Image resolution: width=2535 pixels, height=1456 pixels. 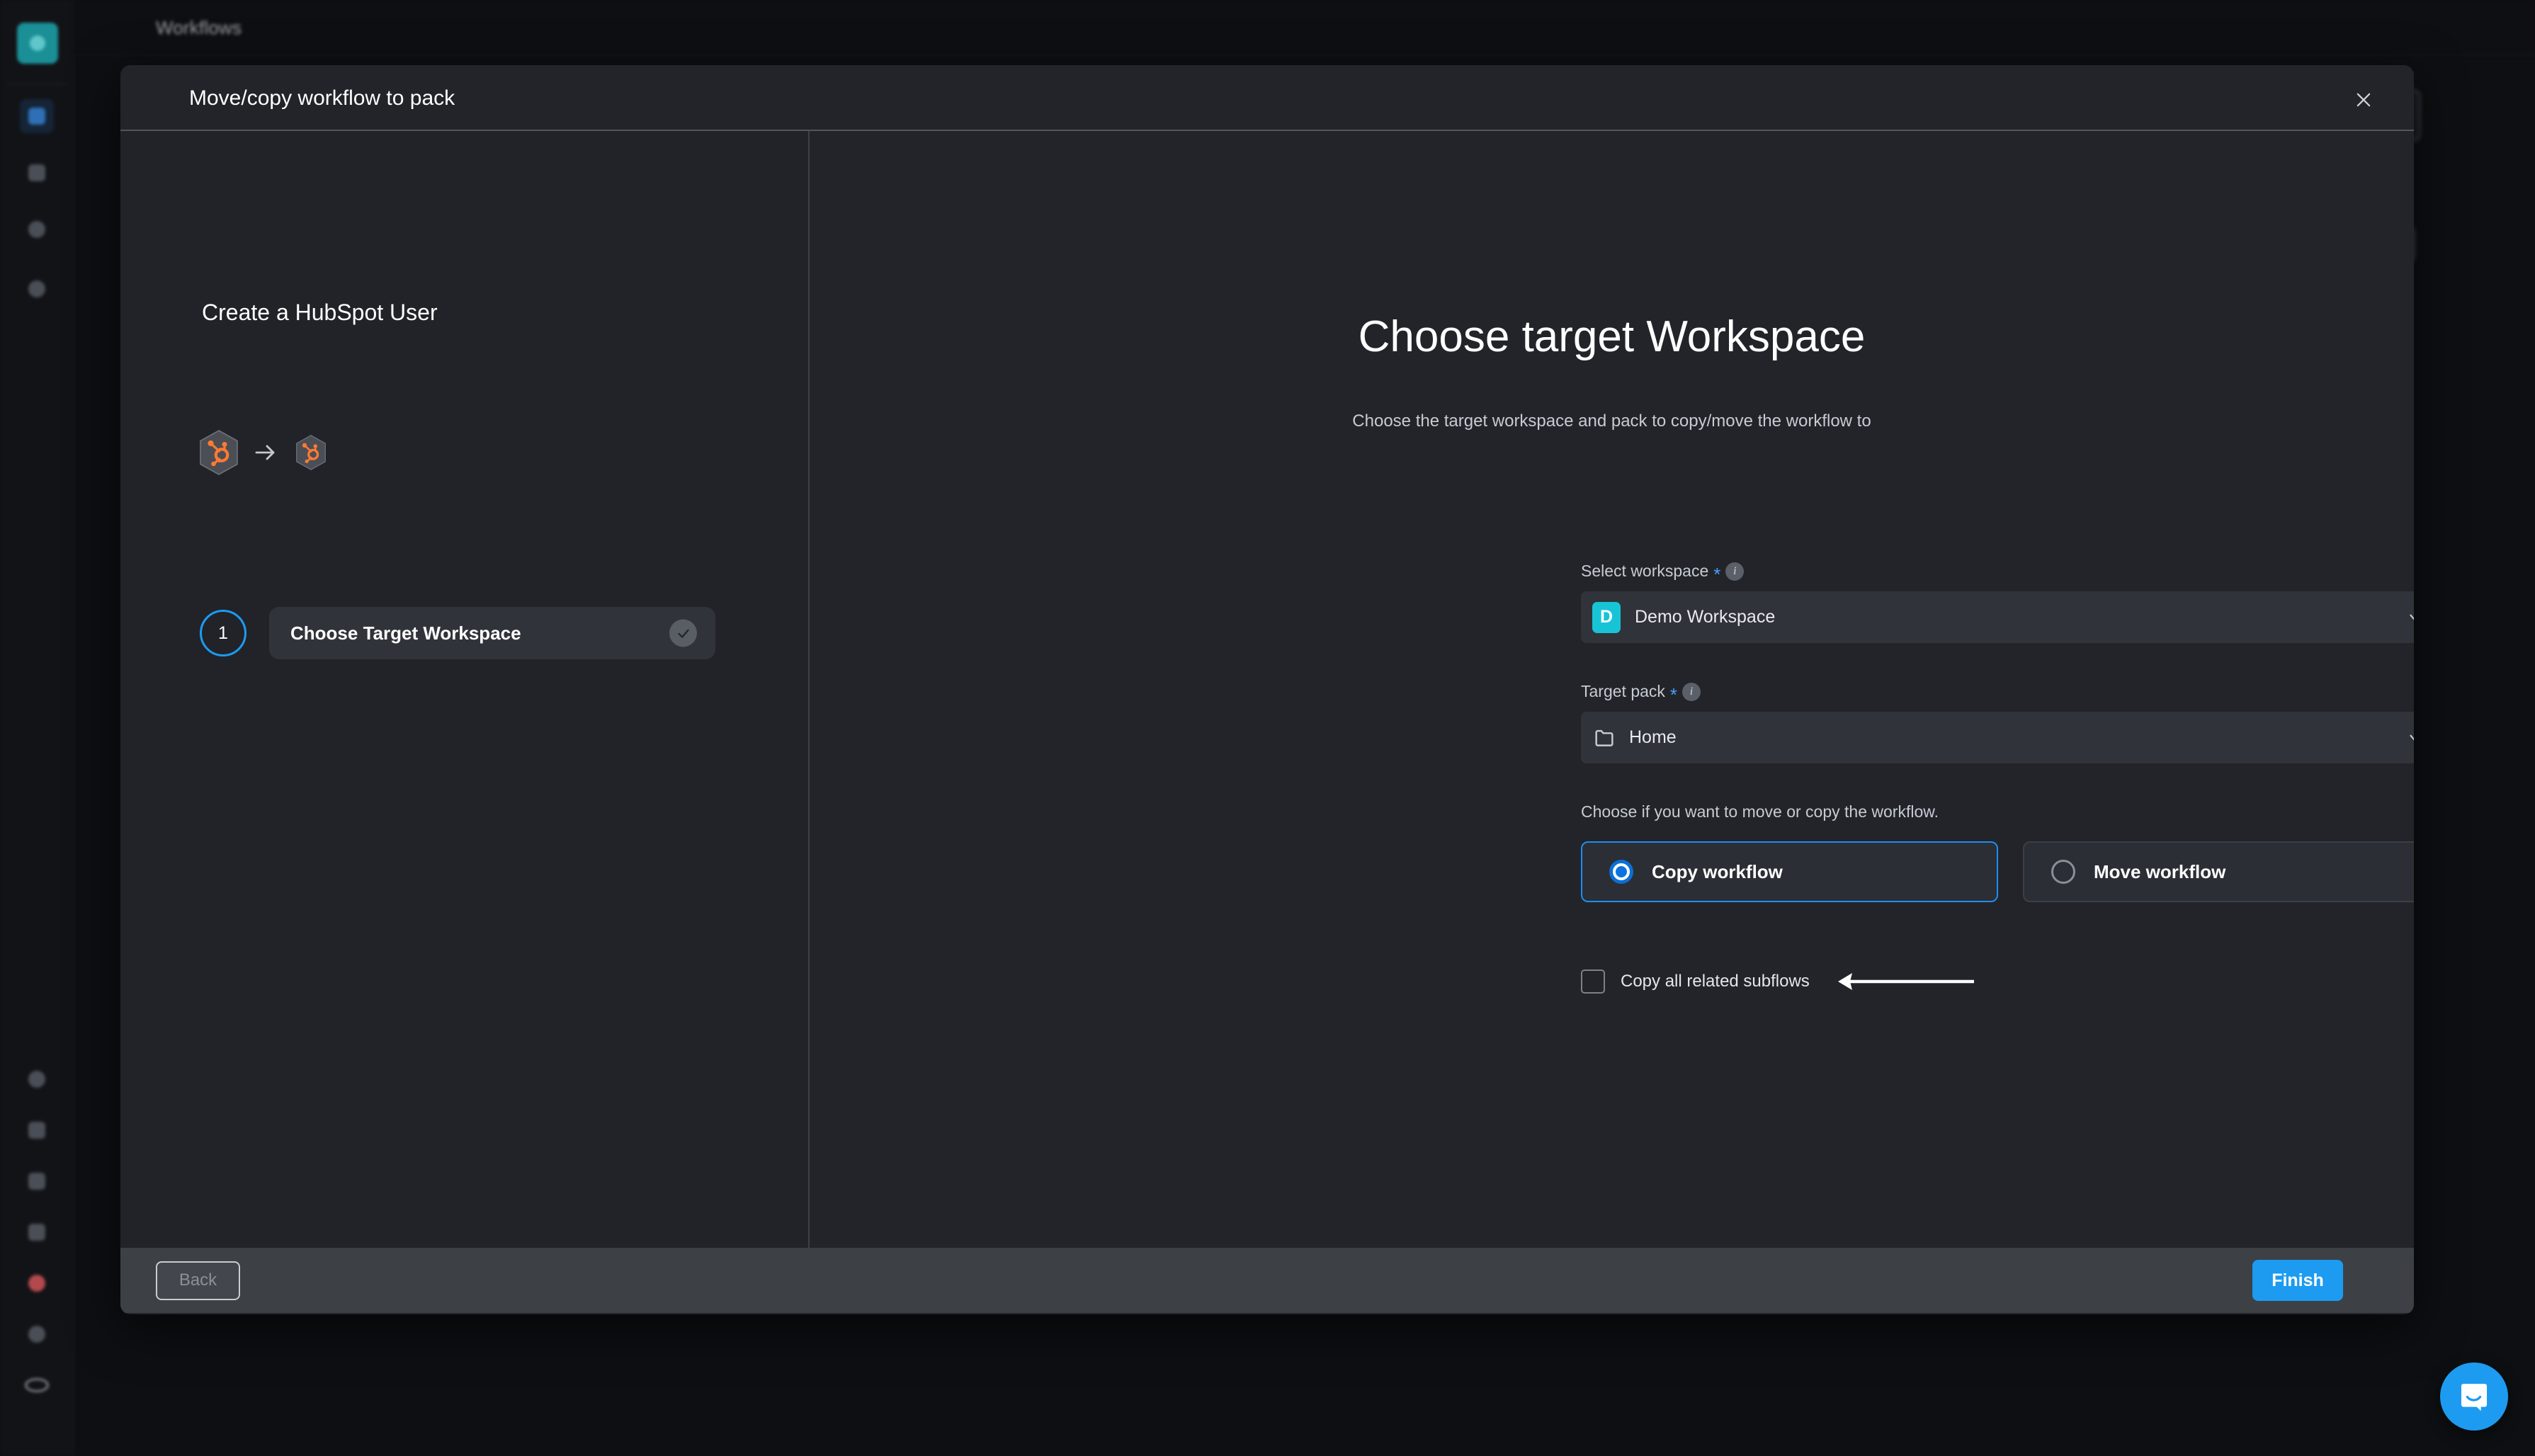 What do you see at coordinates (322, 98) in the screenshot?
I see `modal-title: Move/copy workflow to pack` at bounding box center [322, 98].